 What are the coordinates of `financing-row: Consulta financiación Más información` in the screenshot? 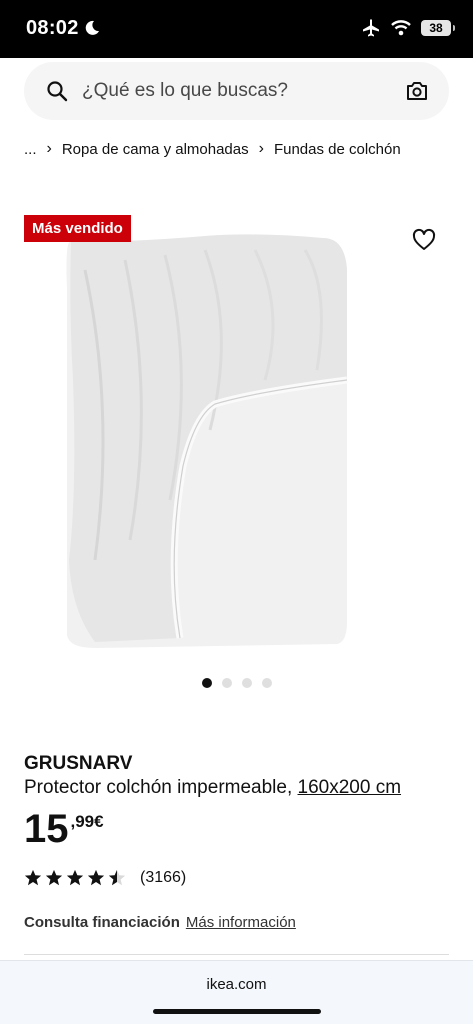 It's located at (160, 922).